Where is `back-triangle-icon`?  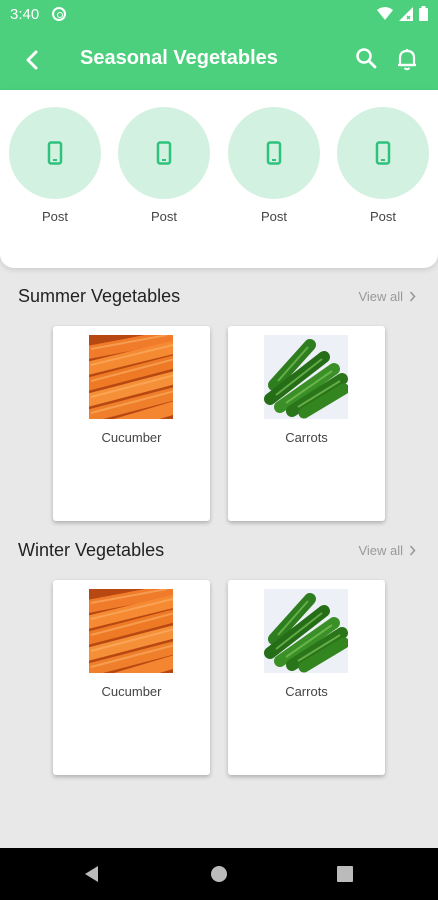
back-triangle-icon is located at coordinates (91, 874).